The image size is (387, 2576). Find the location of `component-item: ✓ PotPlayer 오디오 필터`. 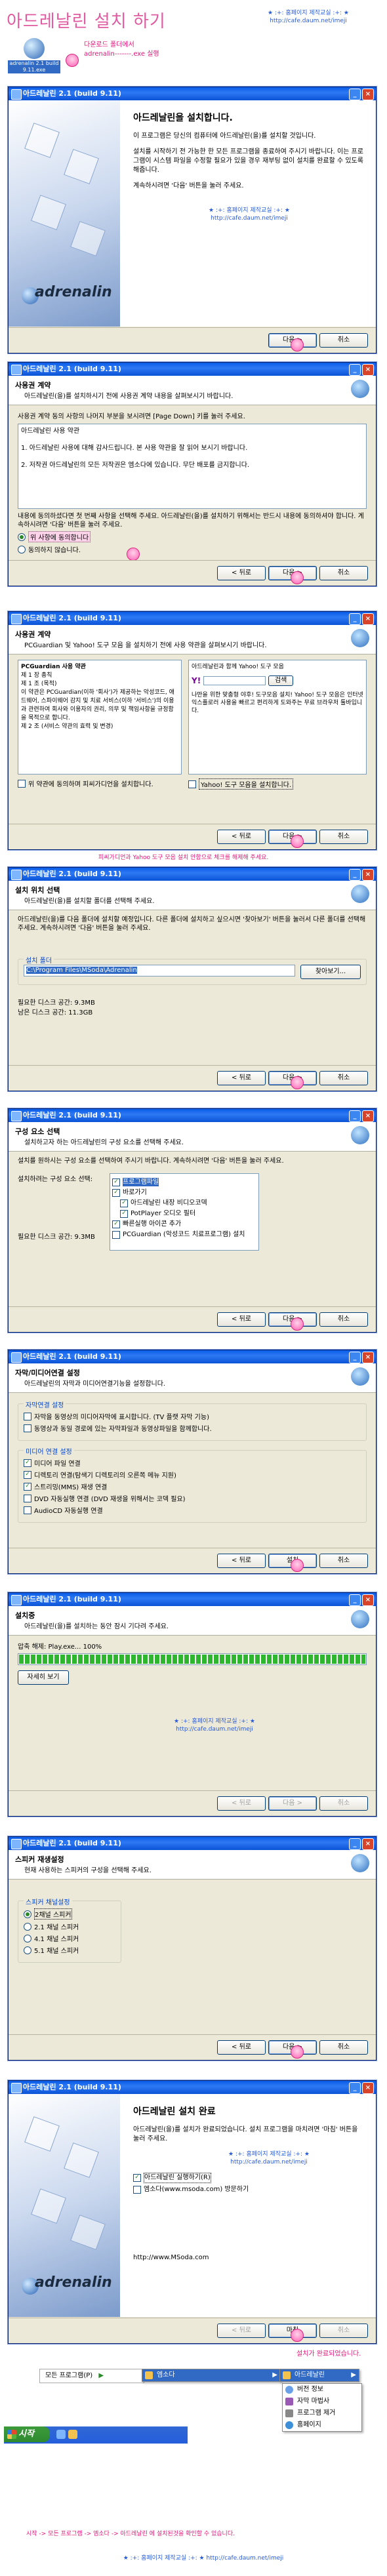

component-item: ✓ PotPlayer 오디오 필터 is located at coordinates (184, 1213).